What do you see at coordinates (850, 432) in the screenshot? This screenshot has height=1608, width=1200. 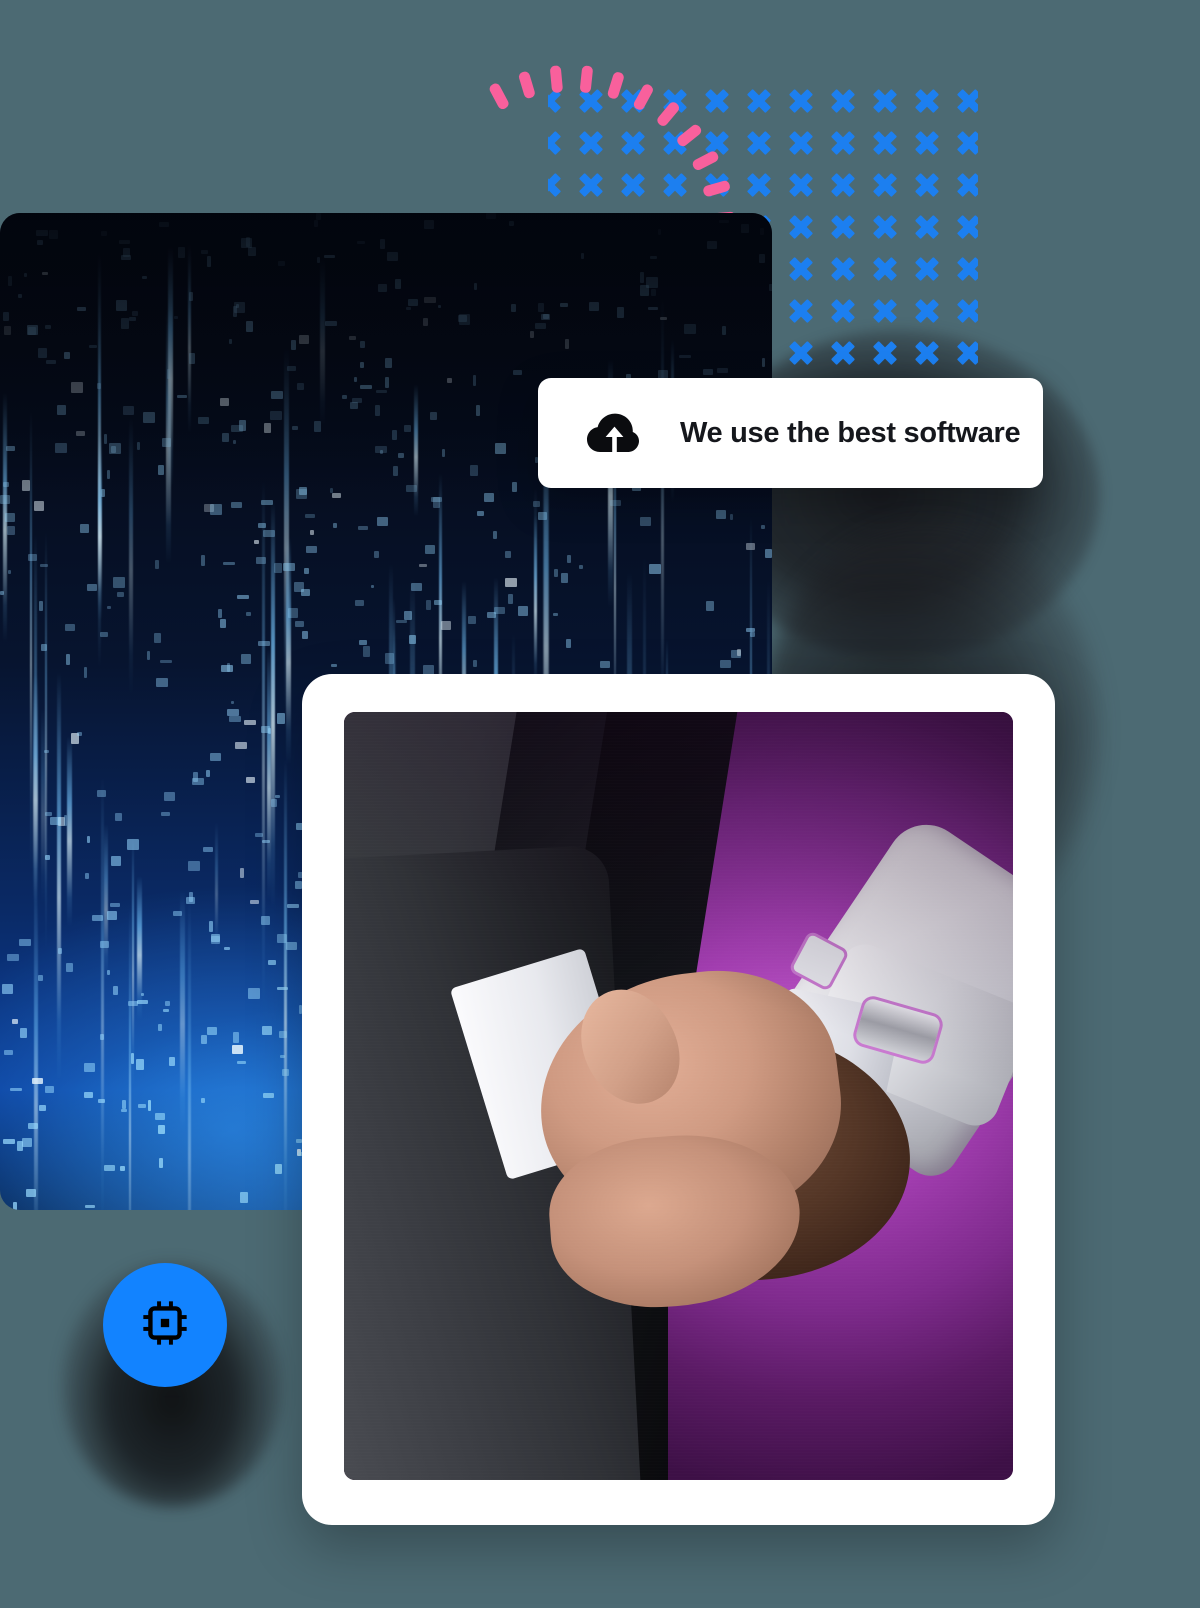 I see `software-badge-label: We use the best software` at bounding box center [850, 432].